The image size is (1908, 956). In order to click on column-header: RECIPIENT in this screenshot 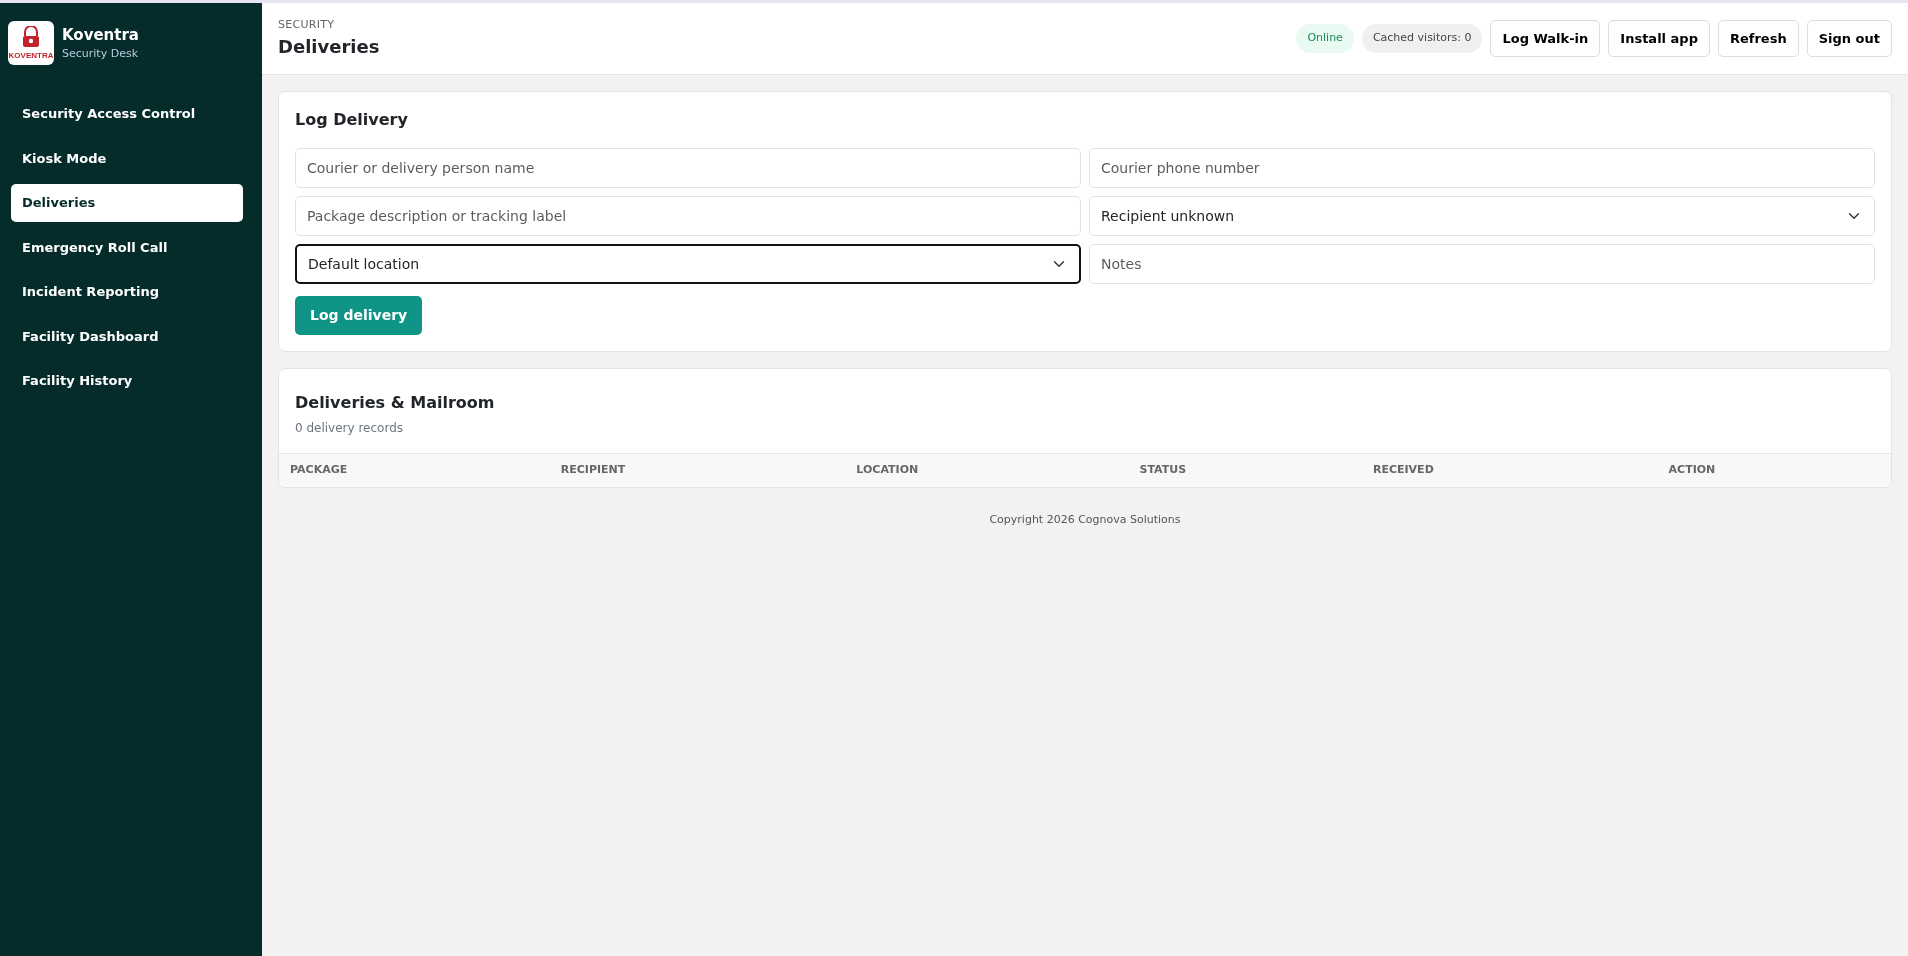, I will do `click(697, 470)`.